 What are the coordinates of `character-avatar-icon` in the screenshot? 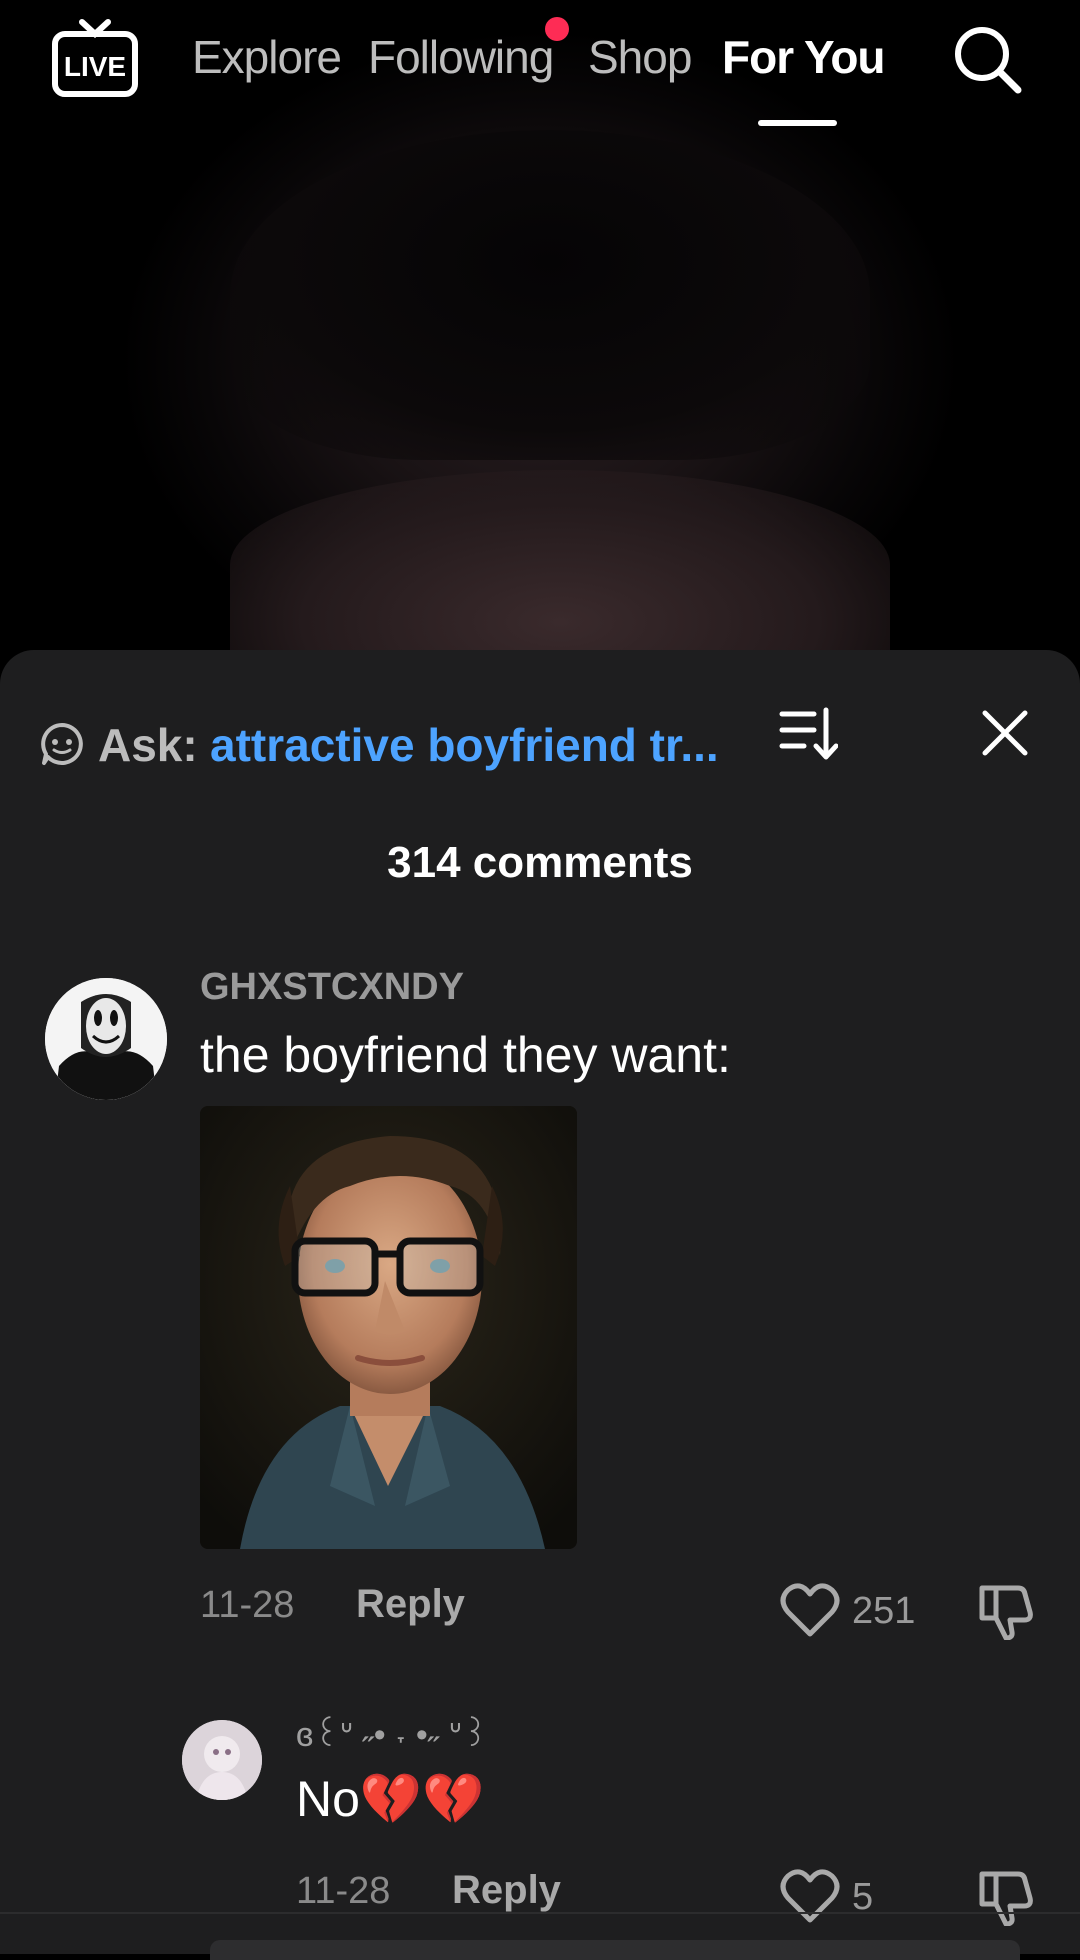 It's located at (222, 1760).